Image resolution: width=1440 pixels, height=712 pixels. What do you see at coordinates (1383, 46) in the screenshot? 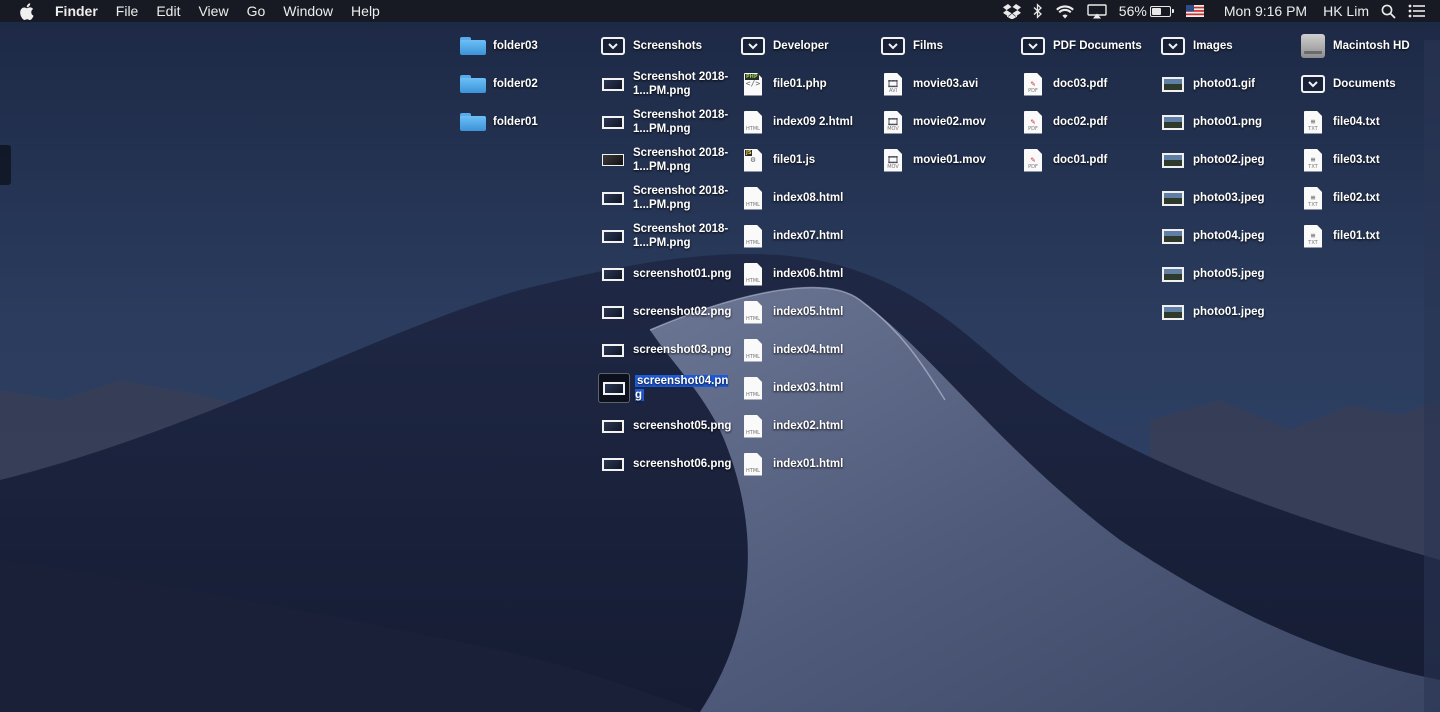
I see `desktop-item-label: Macintosh HD` at bounding box center [1383, 46].